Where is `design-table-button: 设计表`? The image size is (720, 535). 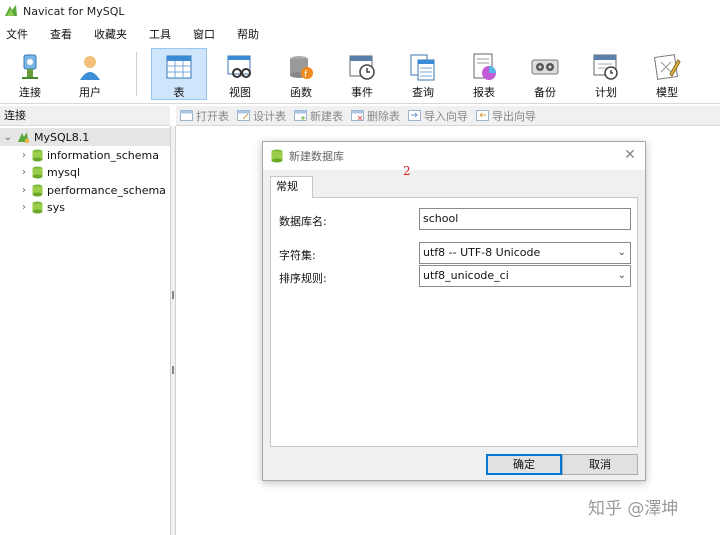 design-table-button: 设计表 is located at coordinates (261, 116).